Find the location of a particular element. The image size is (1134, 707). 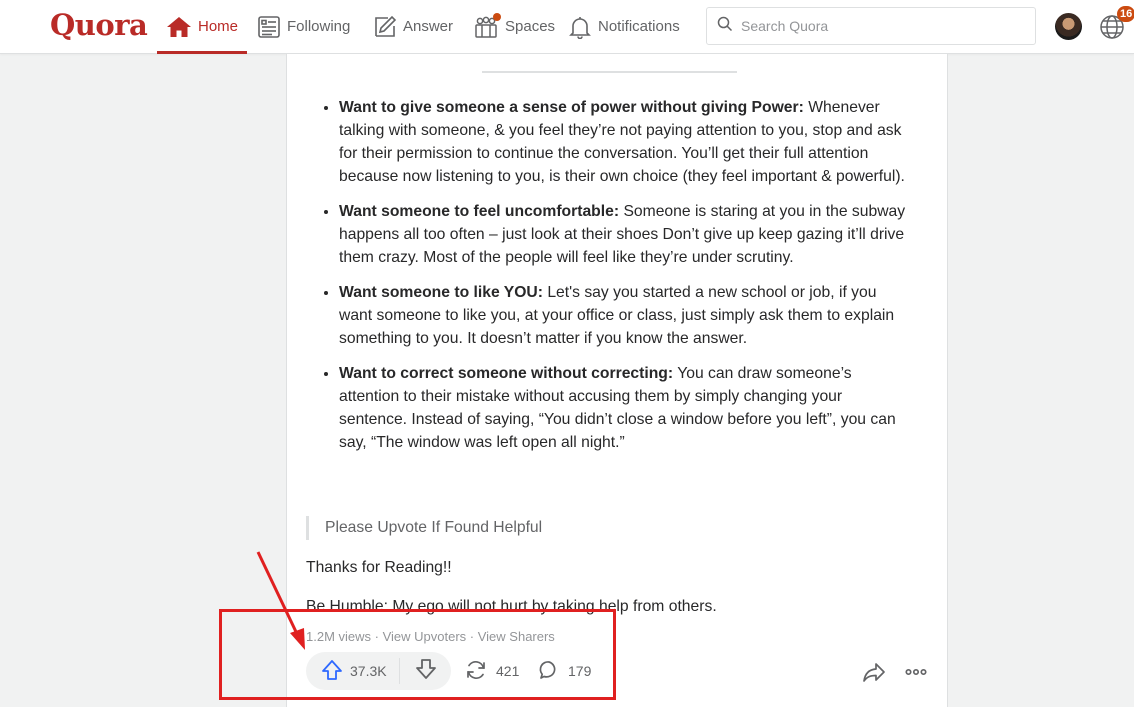

search-box is located at coordinates (871, 26).